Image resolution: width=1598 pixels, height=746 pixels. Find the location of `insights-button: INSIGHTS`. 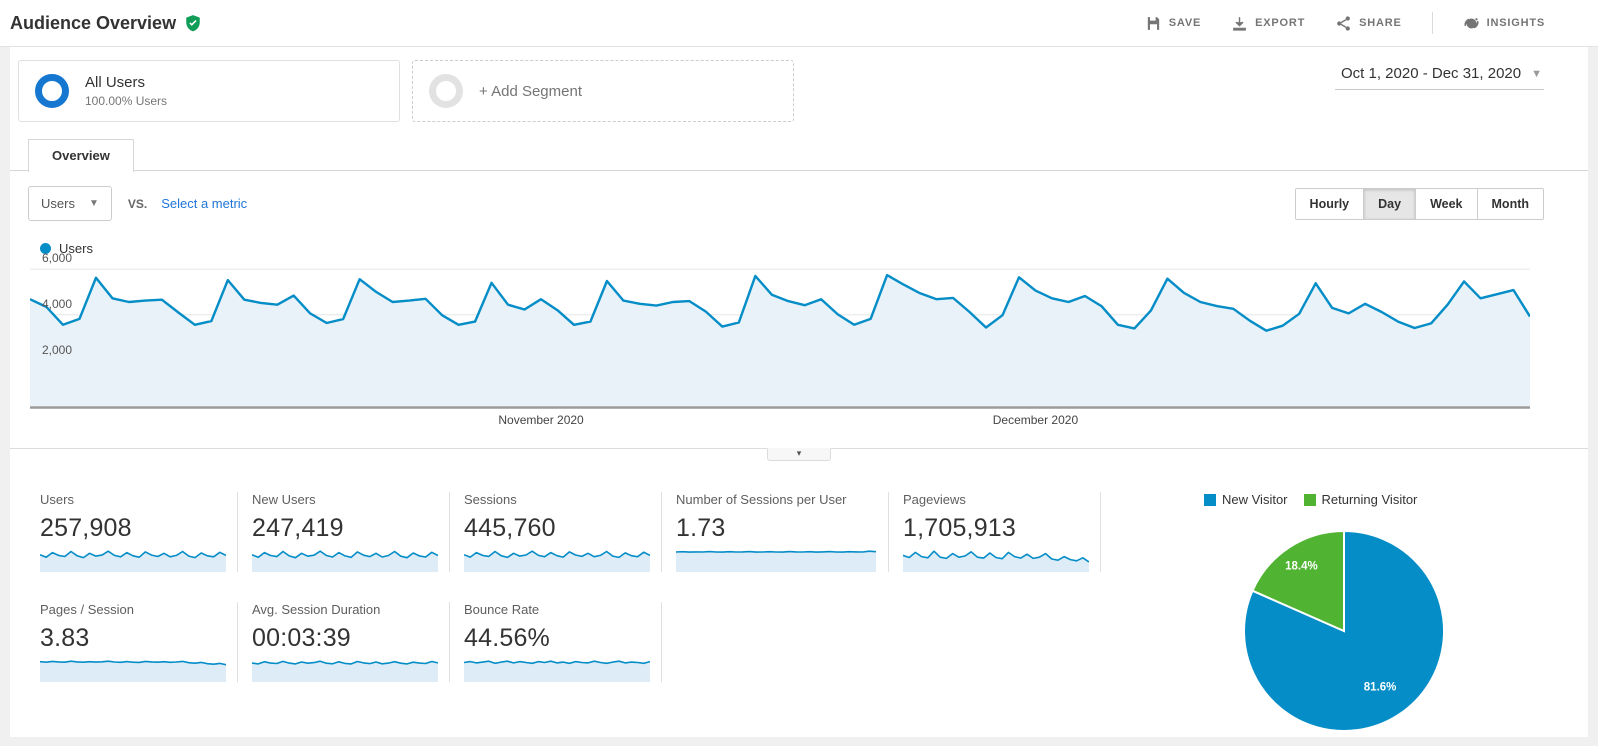

insights-button: INSIGHTS is located at coordinates (1504, 23).